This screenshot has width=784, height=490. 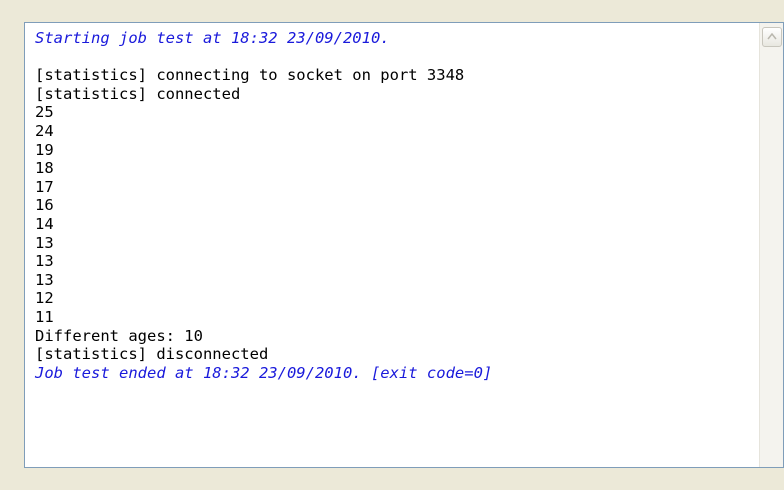 What do you see at coordinates (404, 479) in the screenshot?
I see `window-bottom-strip` at bounding box center [404, 479].